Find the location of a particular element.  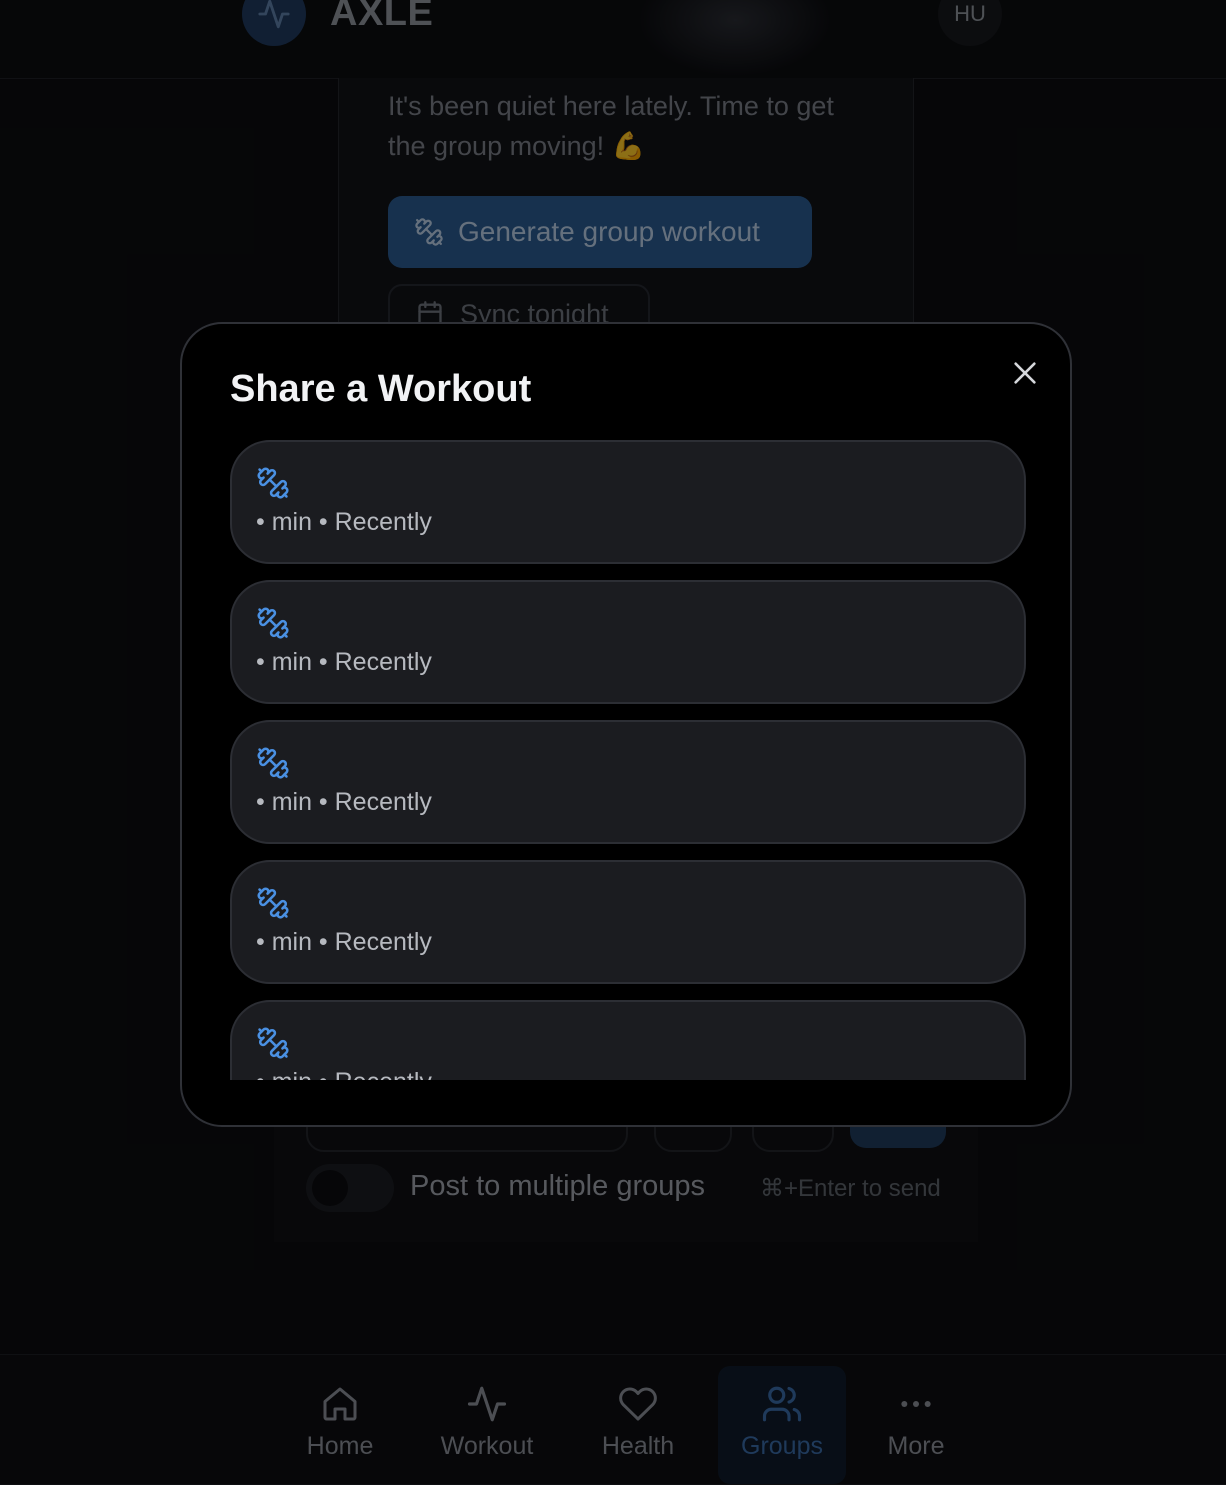

close-icon is located at coordinates (1025, 373).